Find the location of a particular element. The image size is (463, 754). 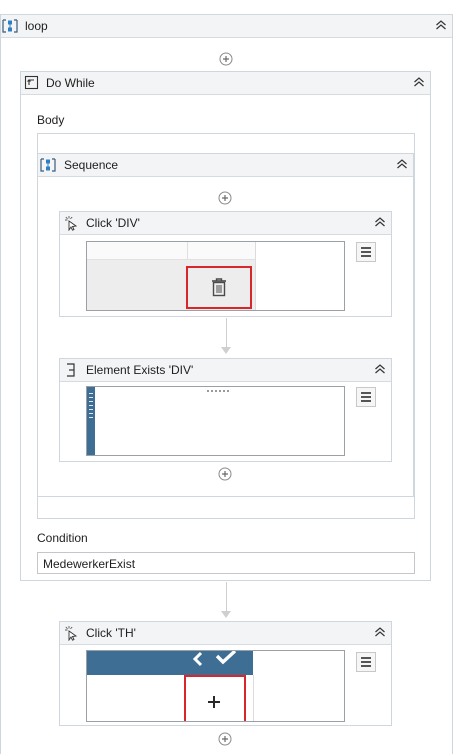

do-while-header: Do While is located at coordinates (225, 83).